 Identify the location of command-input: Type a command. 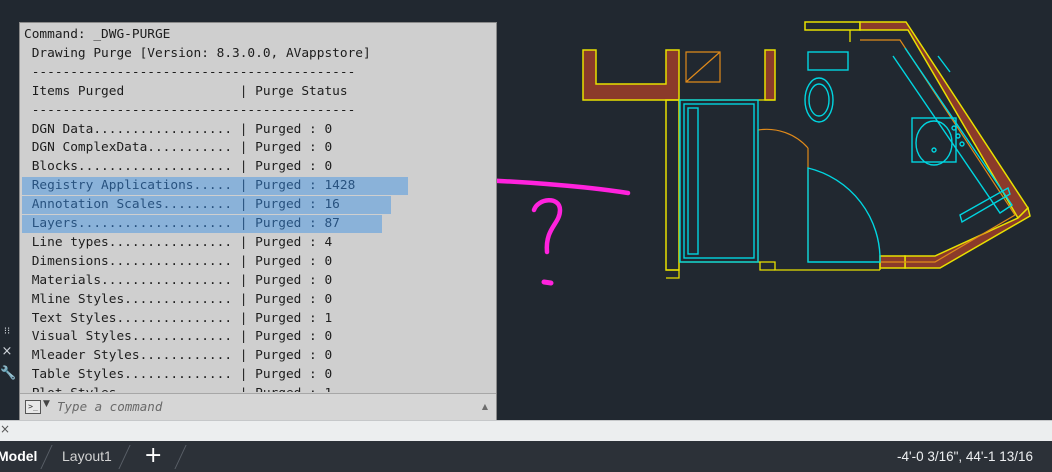
(109, 406).